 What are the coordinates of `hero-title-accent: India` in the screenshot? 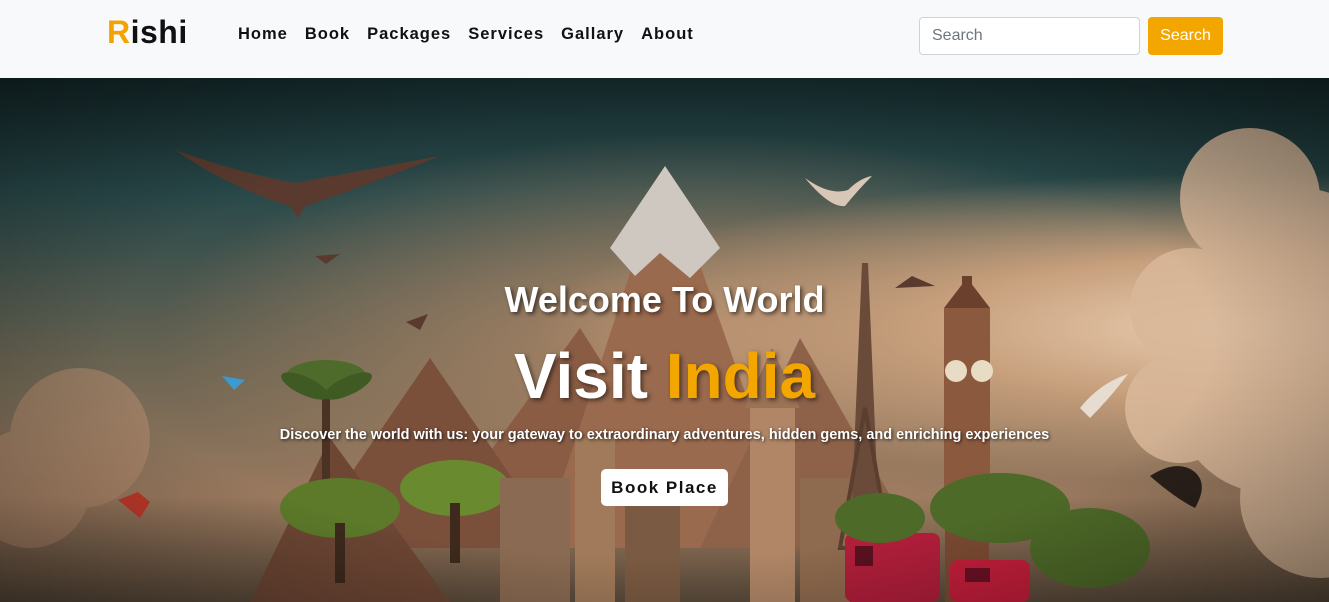 It's located at (740, 376).